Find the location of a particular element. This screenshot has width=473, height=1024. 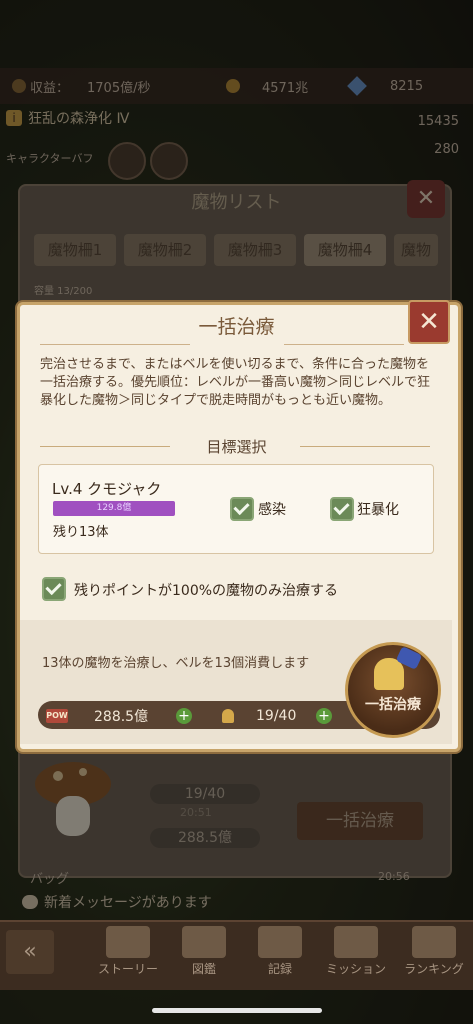

bulk-heal-button-label: 一括治療 is located at coordinates (393, 705).